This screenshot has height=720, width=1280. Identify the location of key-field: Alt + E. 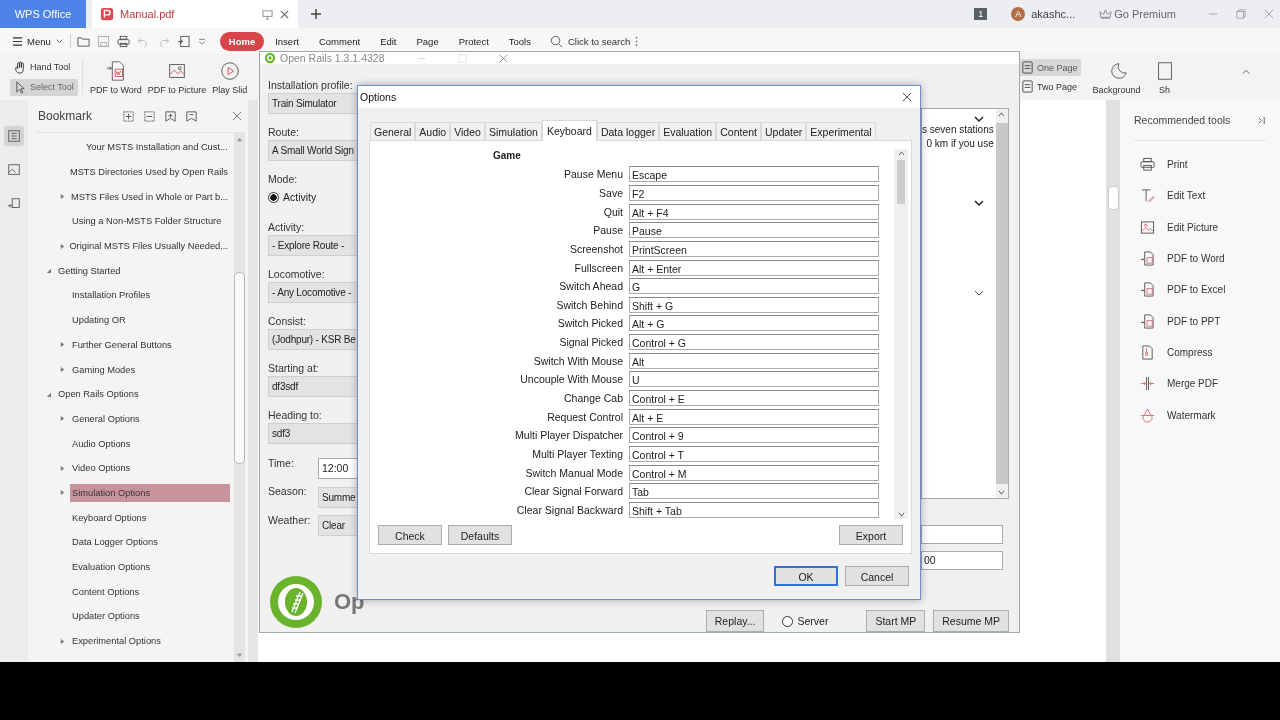
(754, 416).